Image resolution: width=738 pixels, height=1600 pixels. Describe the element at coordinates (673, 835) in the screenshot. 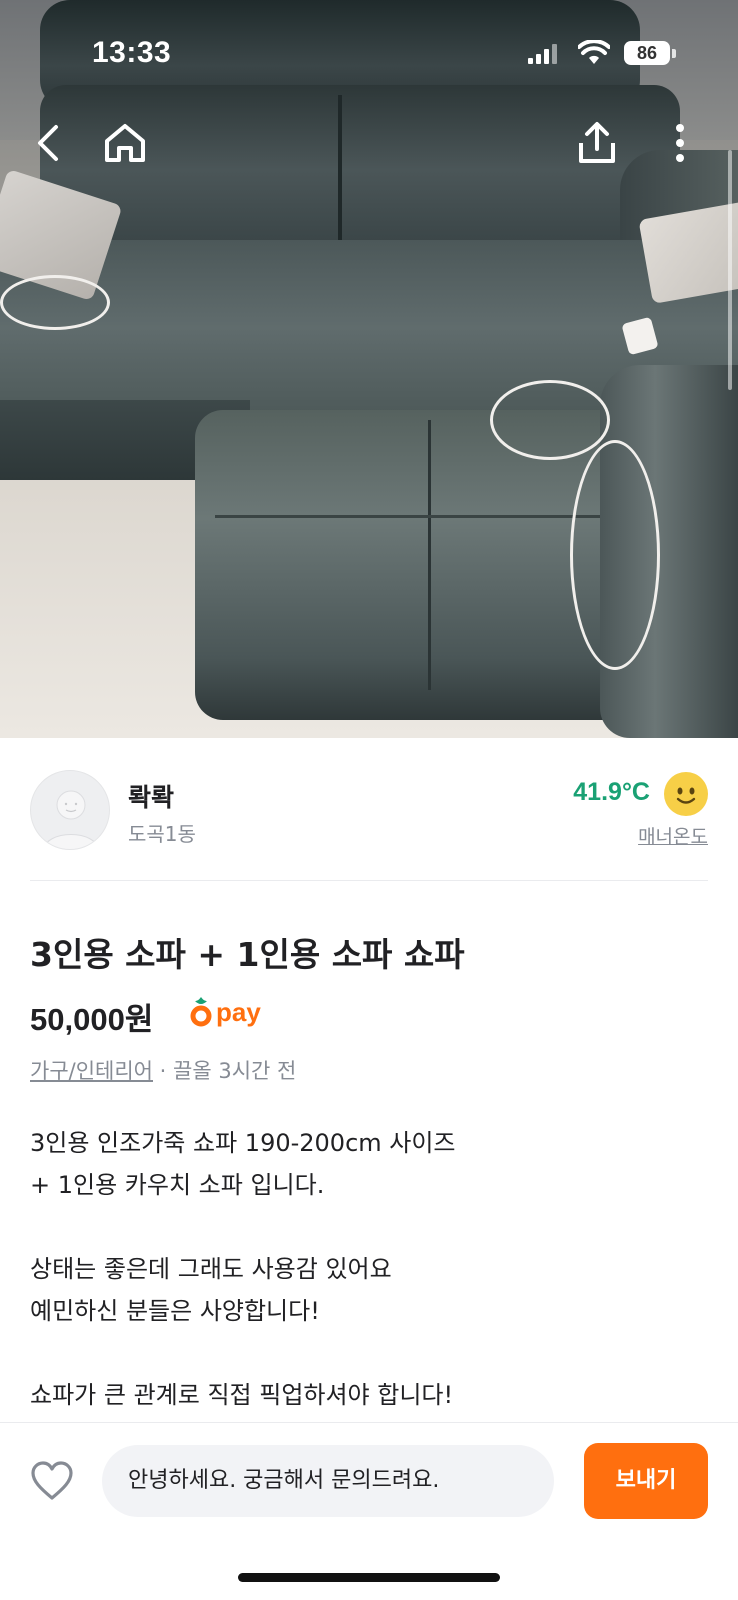

I see `manner-temperature-label: 매너온도` at that location.